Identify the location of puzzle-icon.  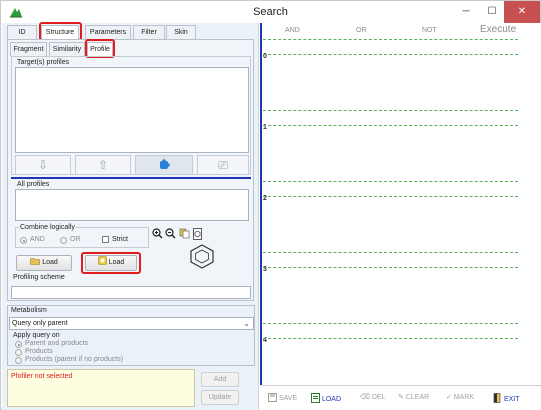
(165, 164).